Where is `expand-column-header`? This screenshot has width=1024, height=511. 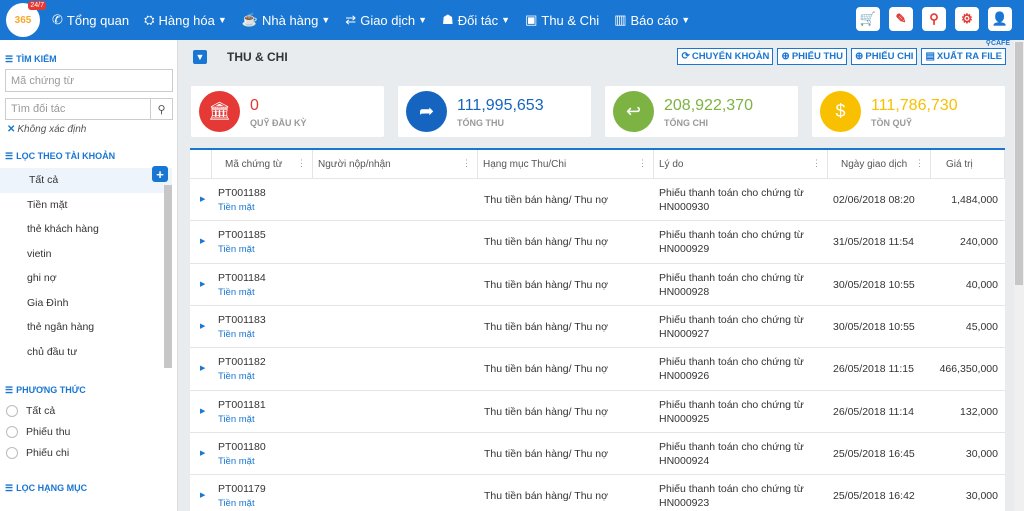
expand-column-header is located at coordinates (201, 164).